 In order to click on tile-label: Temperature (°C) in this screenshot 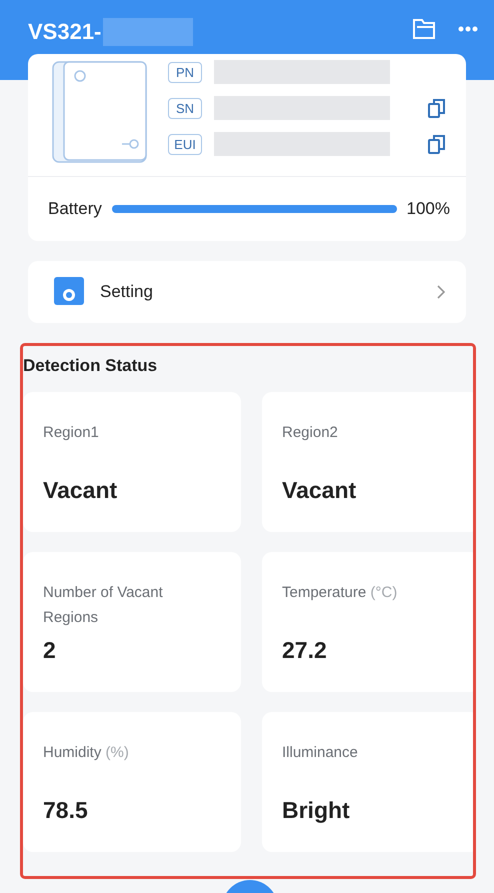, I will do `click(340, 593)`.